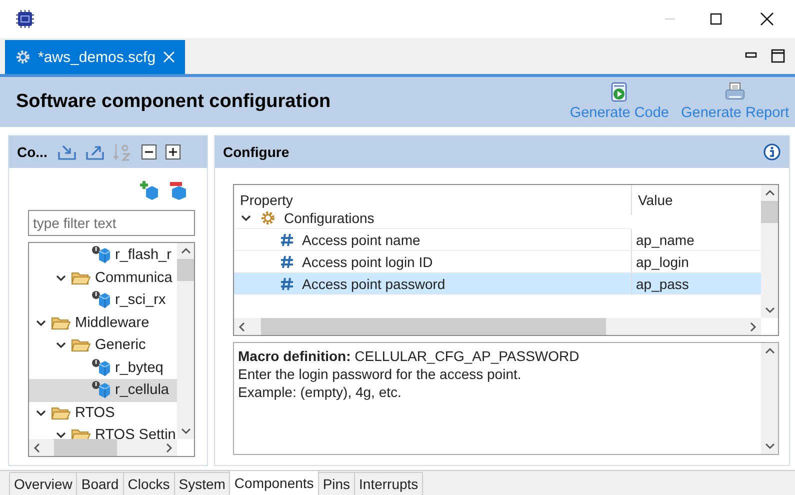 The height and width of the screenshot is (495, 795). What do you see at coordinates (432, 284) in the screenshot?
I see `property-row: Access point password` at bounding box center [432, 284].